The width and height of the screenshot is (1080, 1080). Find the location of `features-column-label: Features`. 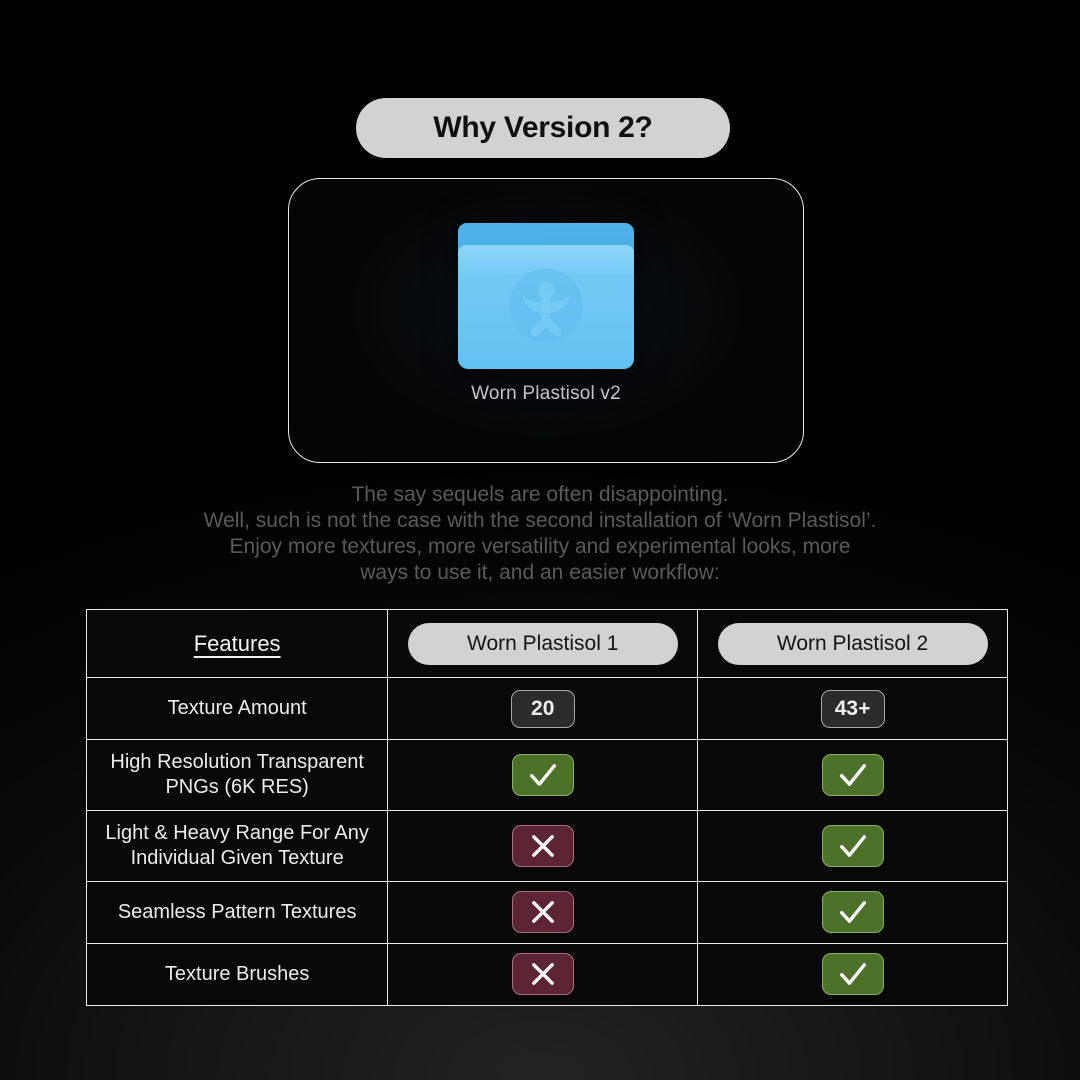

features-column-label: Features is located at coordinates (237, 643).